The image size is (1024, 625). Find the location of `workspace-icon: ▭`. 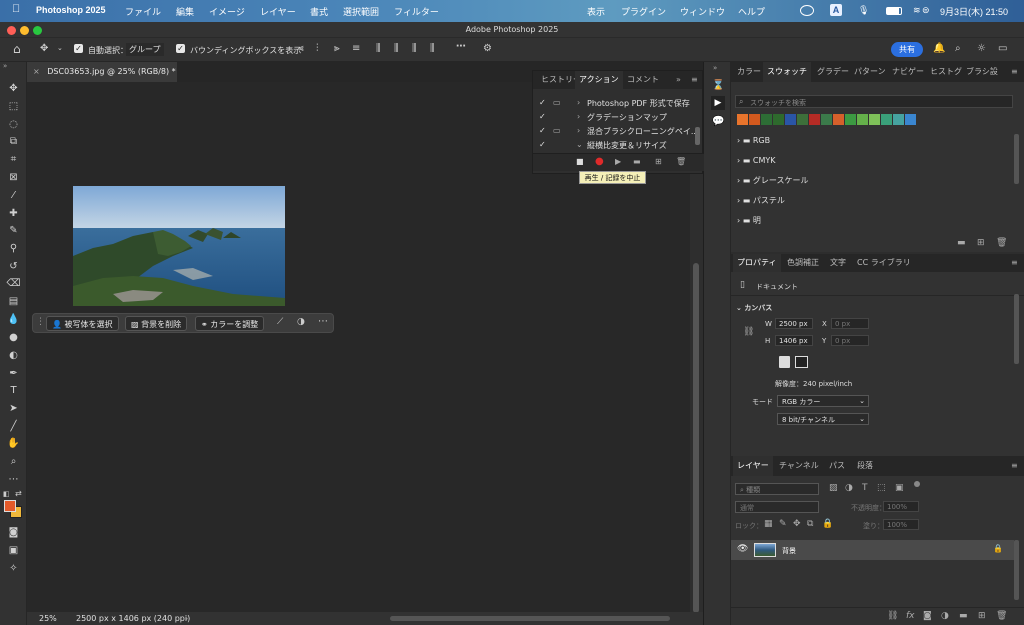

workspace-icon: ▭ is located at coordinates (1002, 48).